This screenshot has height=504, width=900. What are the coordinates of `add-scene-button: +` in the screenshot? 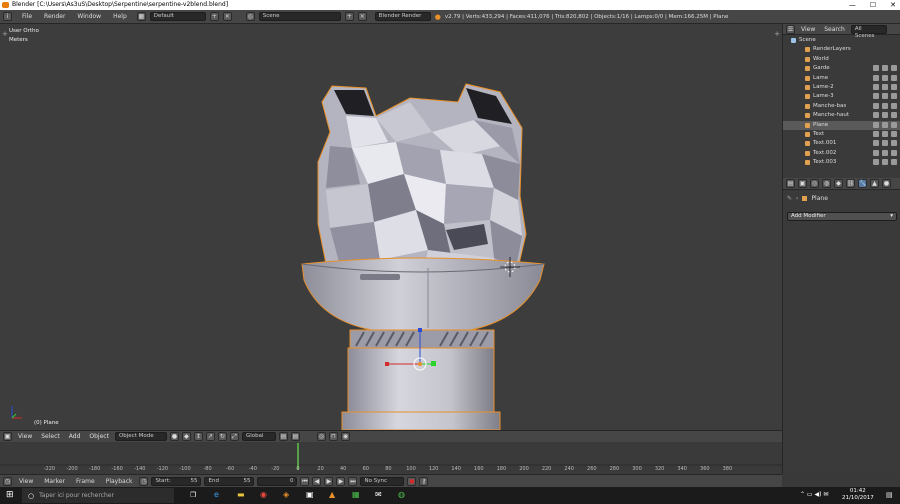 It's located at (349, 16).